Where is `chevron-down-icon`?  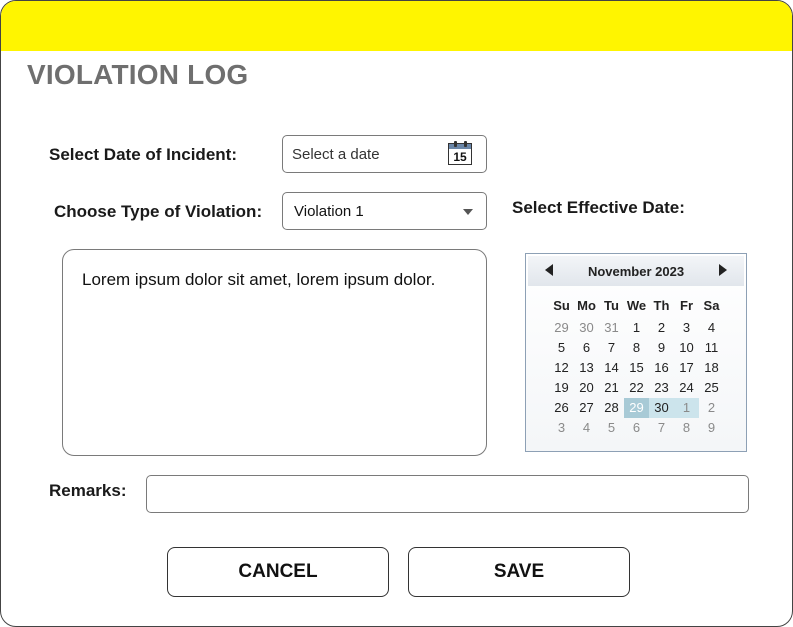 chevron-down-icon is located at coordinates (468, 212).